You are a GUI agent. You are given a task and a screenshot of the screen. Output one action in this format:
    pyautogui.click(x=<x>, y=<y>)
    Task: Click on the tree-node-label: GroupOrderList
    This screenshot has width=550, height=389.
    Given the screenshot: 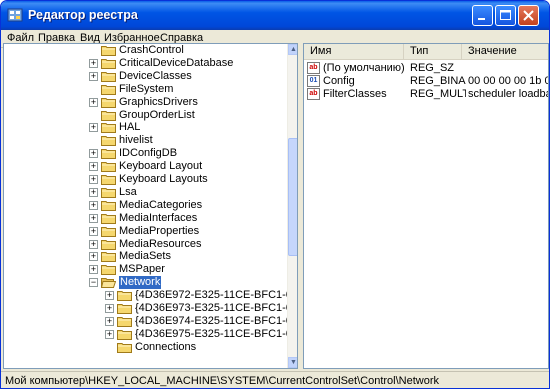 What is the action you would take?
    pyautogui.click(x=157, y=114)
    